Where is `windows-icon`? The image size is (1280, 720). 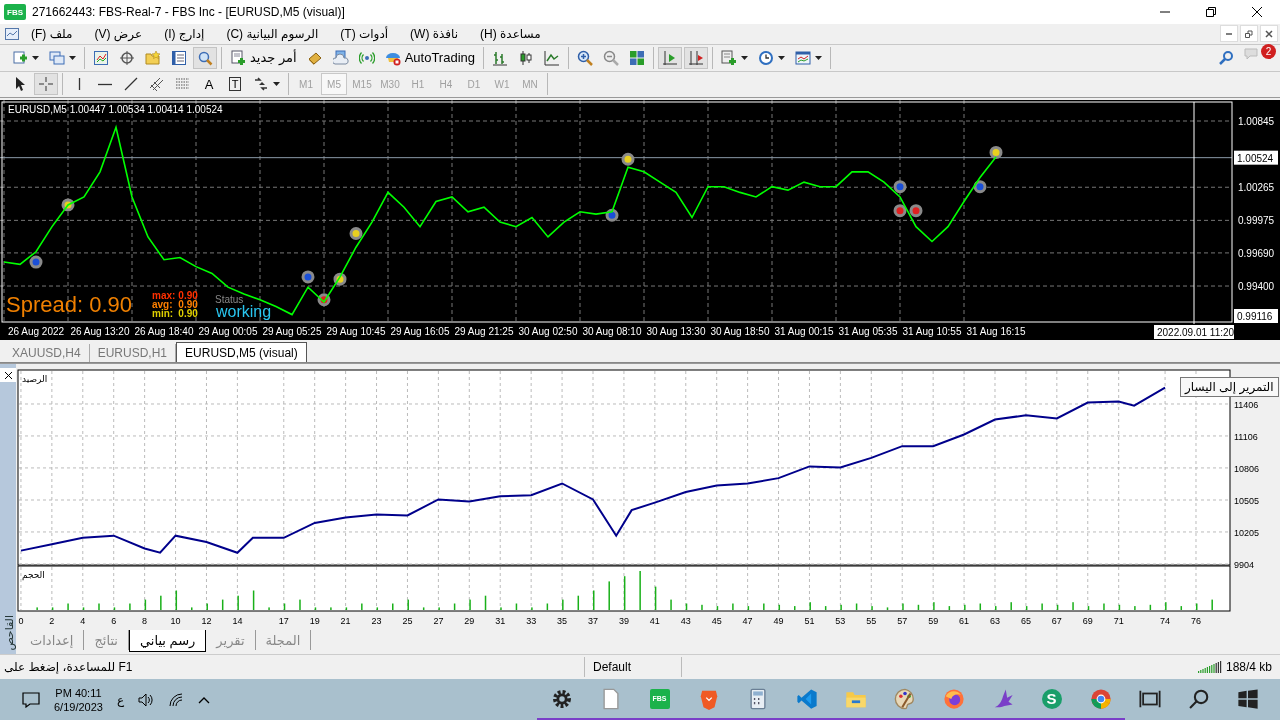 windows-icon is located at coordinates (57, 57).